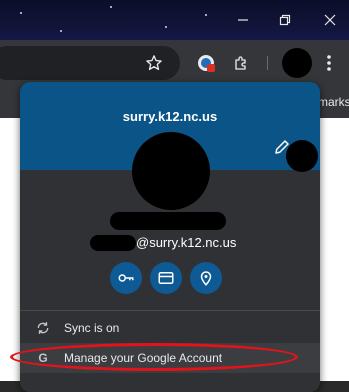 The width and height of the screenshot is (349, 392). What do you see at coordinates (267, 63) in the screenshot?
I see `toolbar-divider` at bounding box center [267, 63].